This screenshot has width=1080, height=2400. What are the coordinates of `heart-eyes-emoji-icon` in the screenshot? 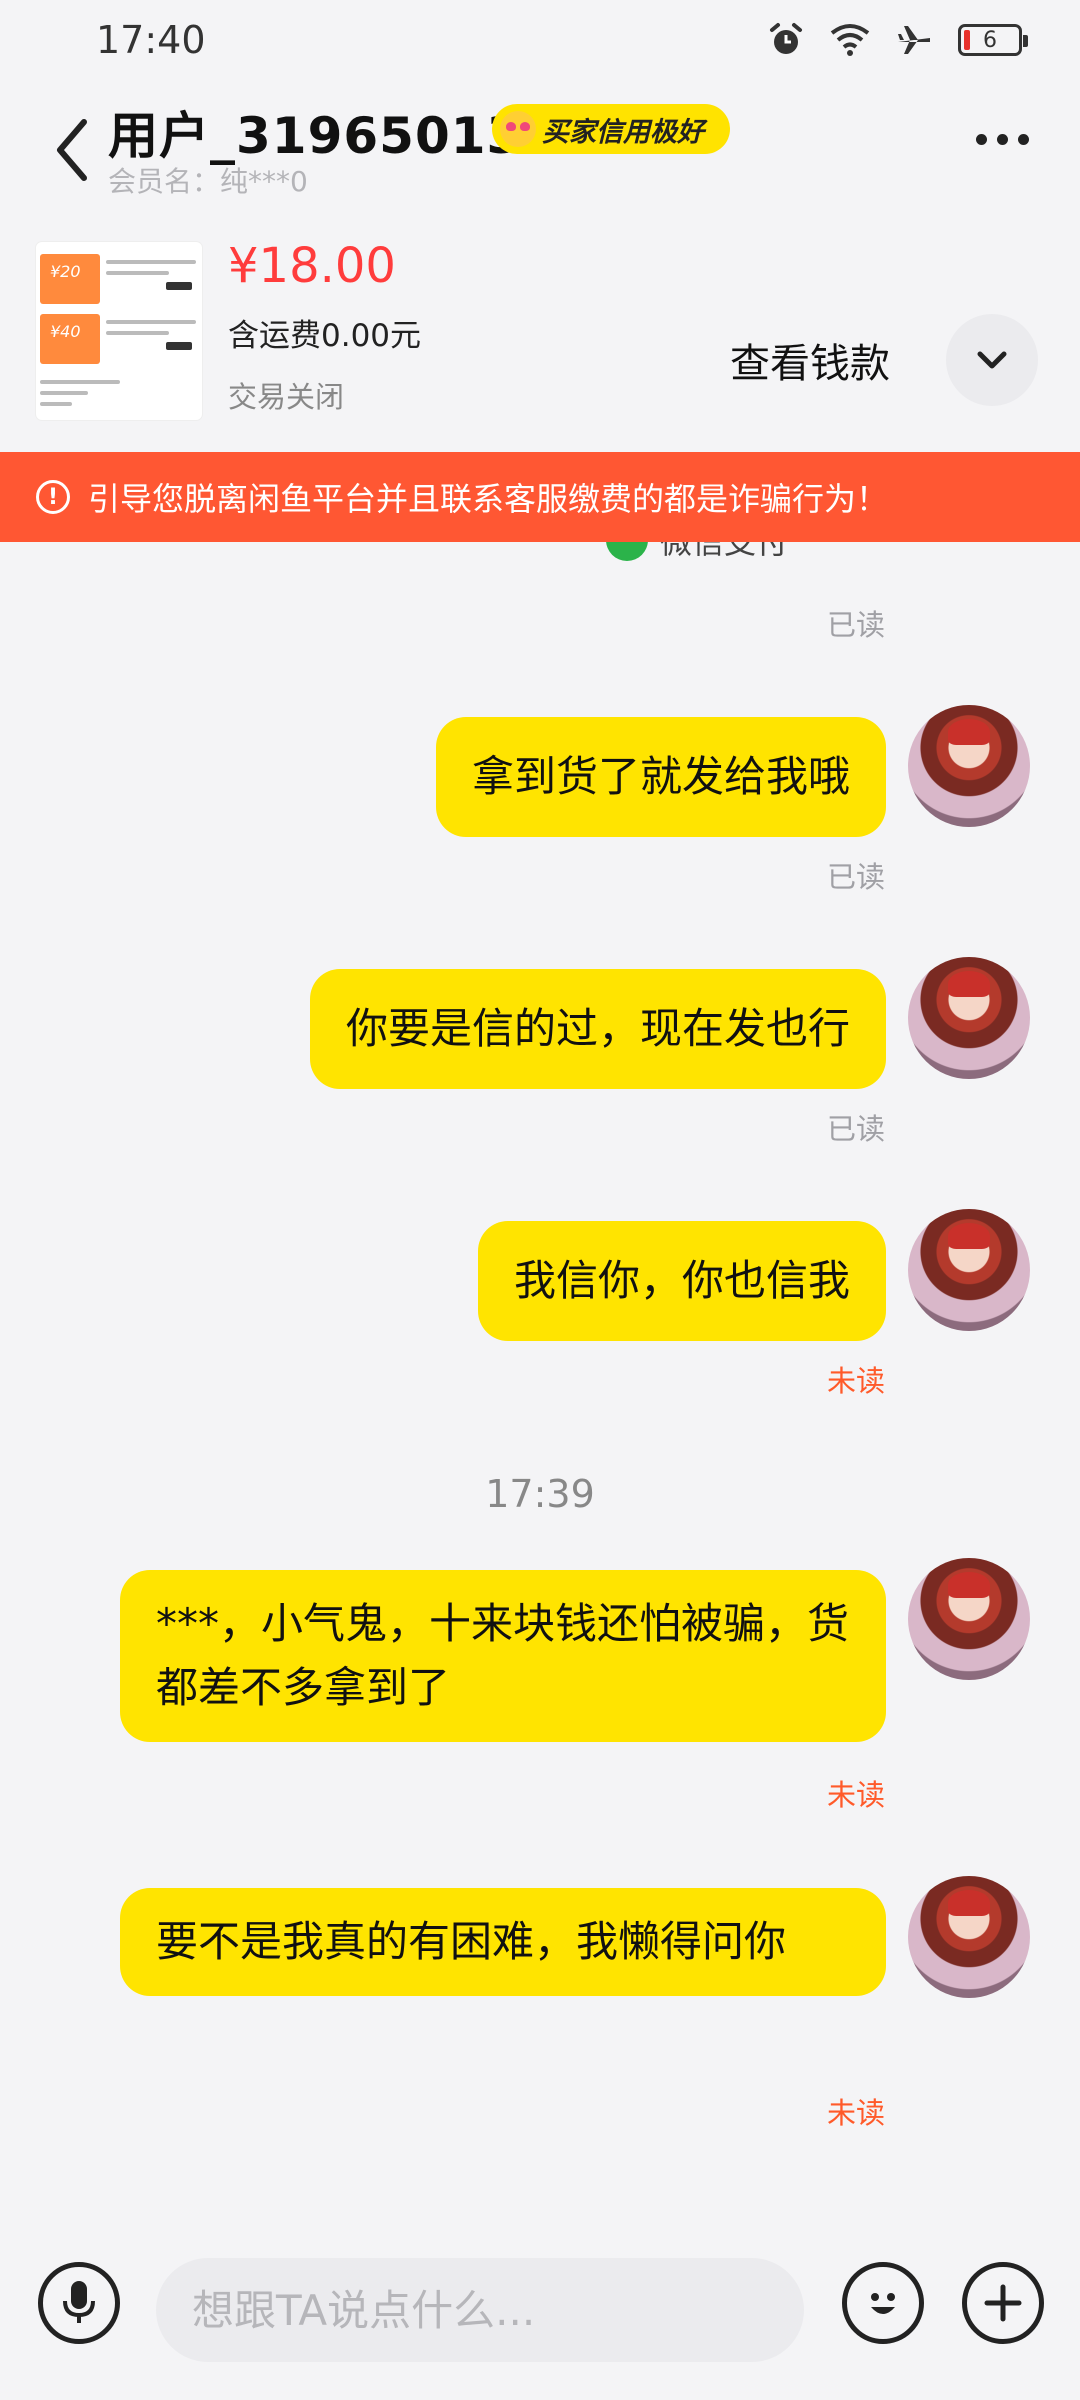 It's located at (518, 129).